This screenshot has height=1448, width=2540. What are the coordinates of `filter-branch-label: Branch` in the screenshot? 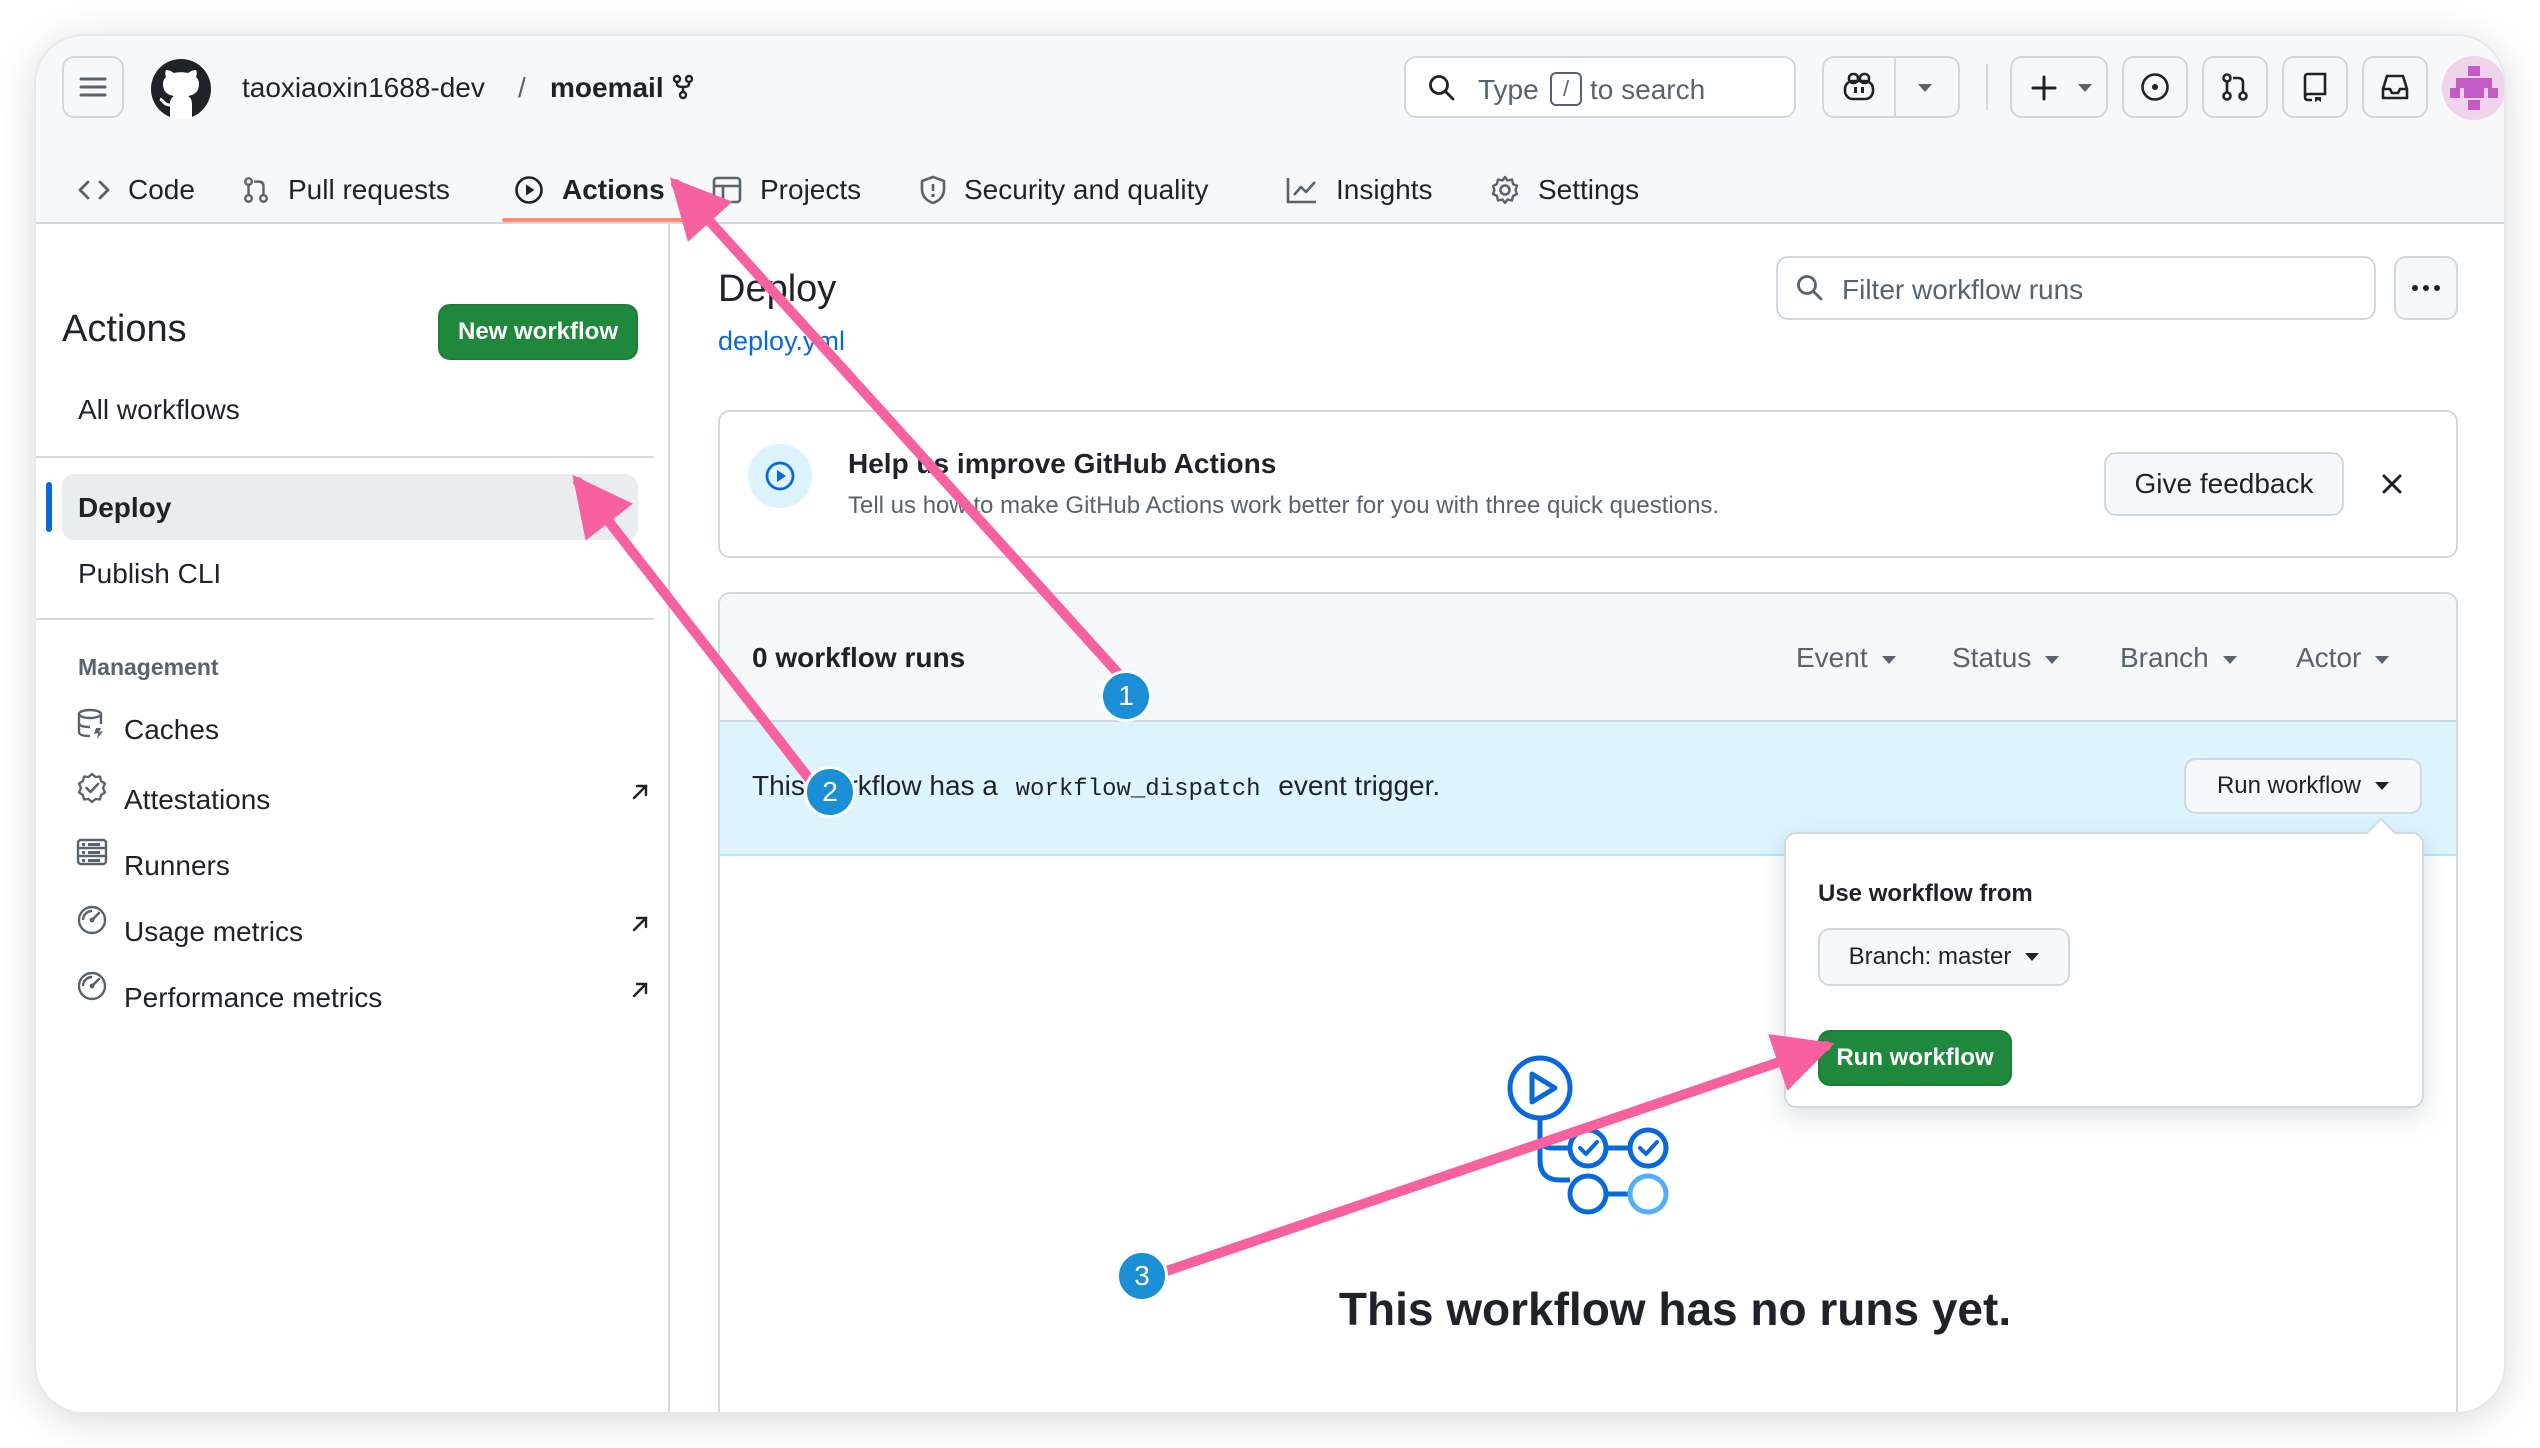 It's located at (2164, 657).